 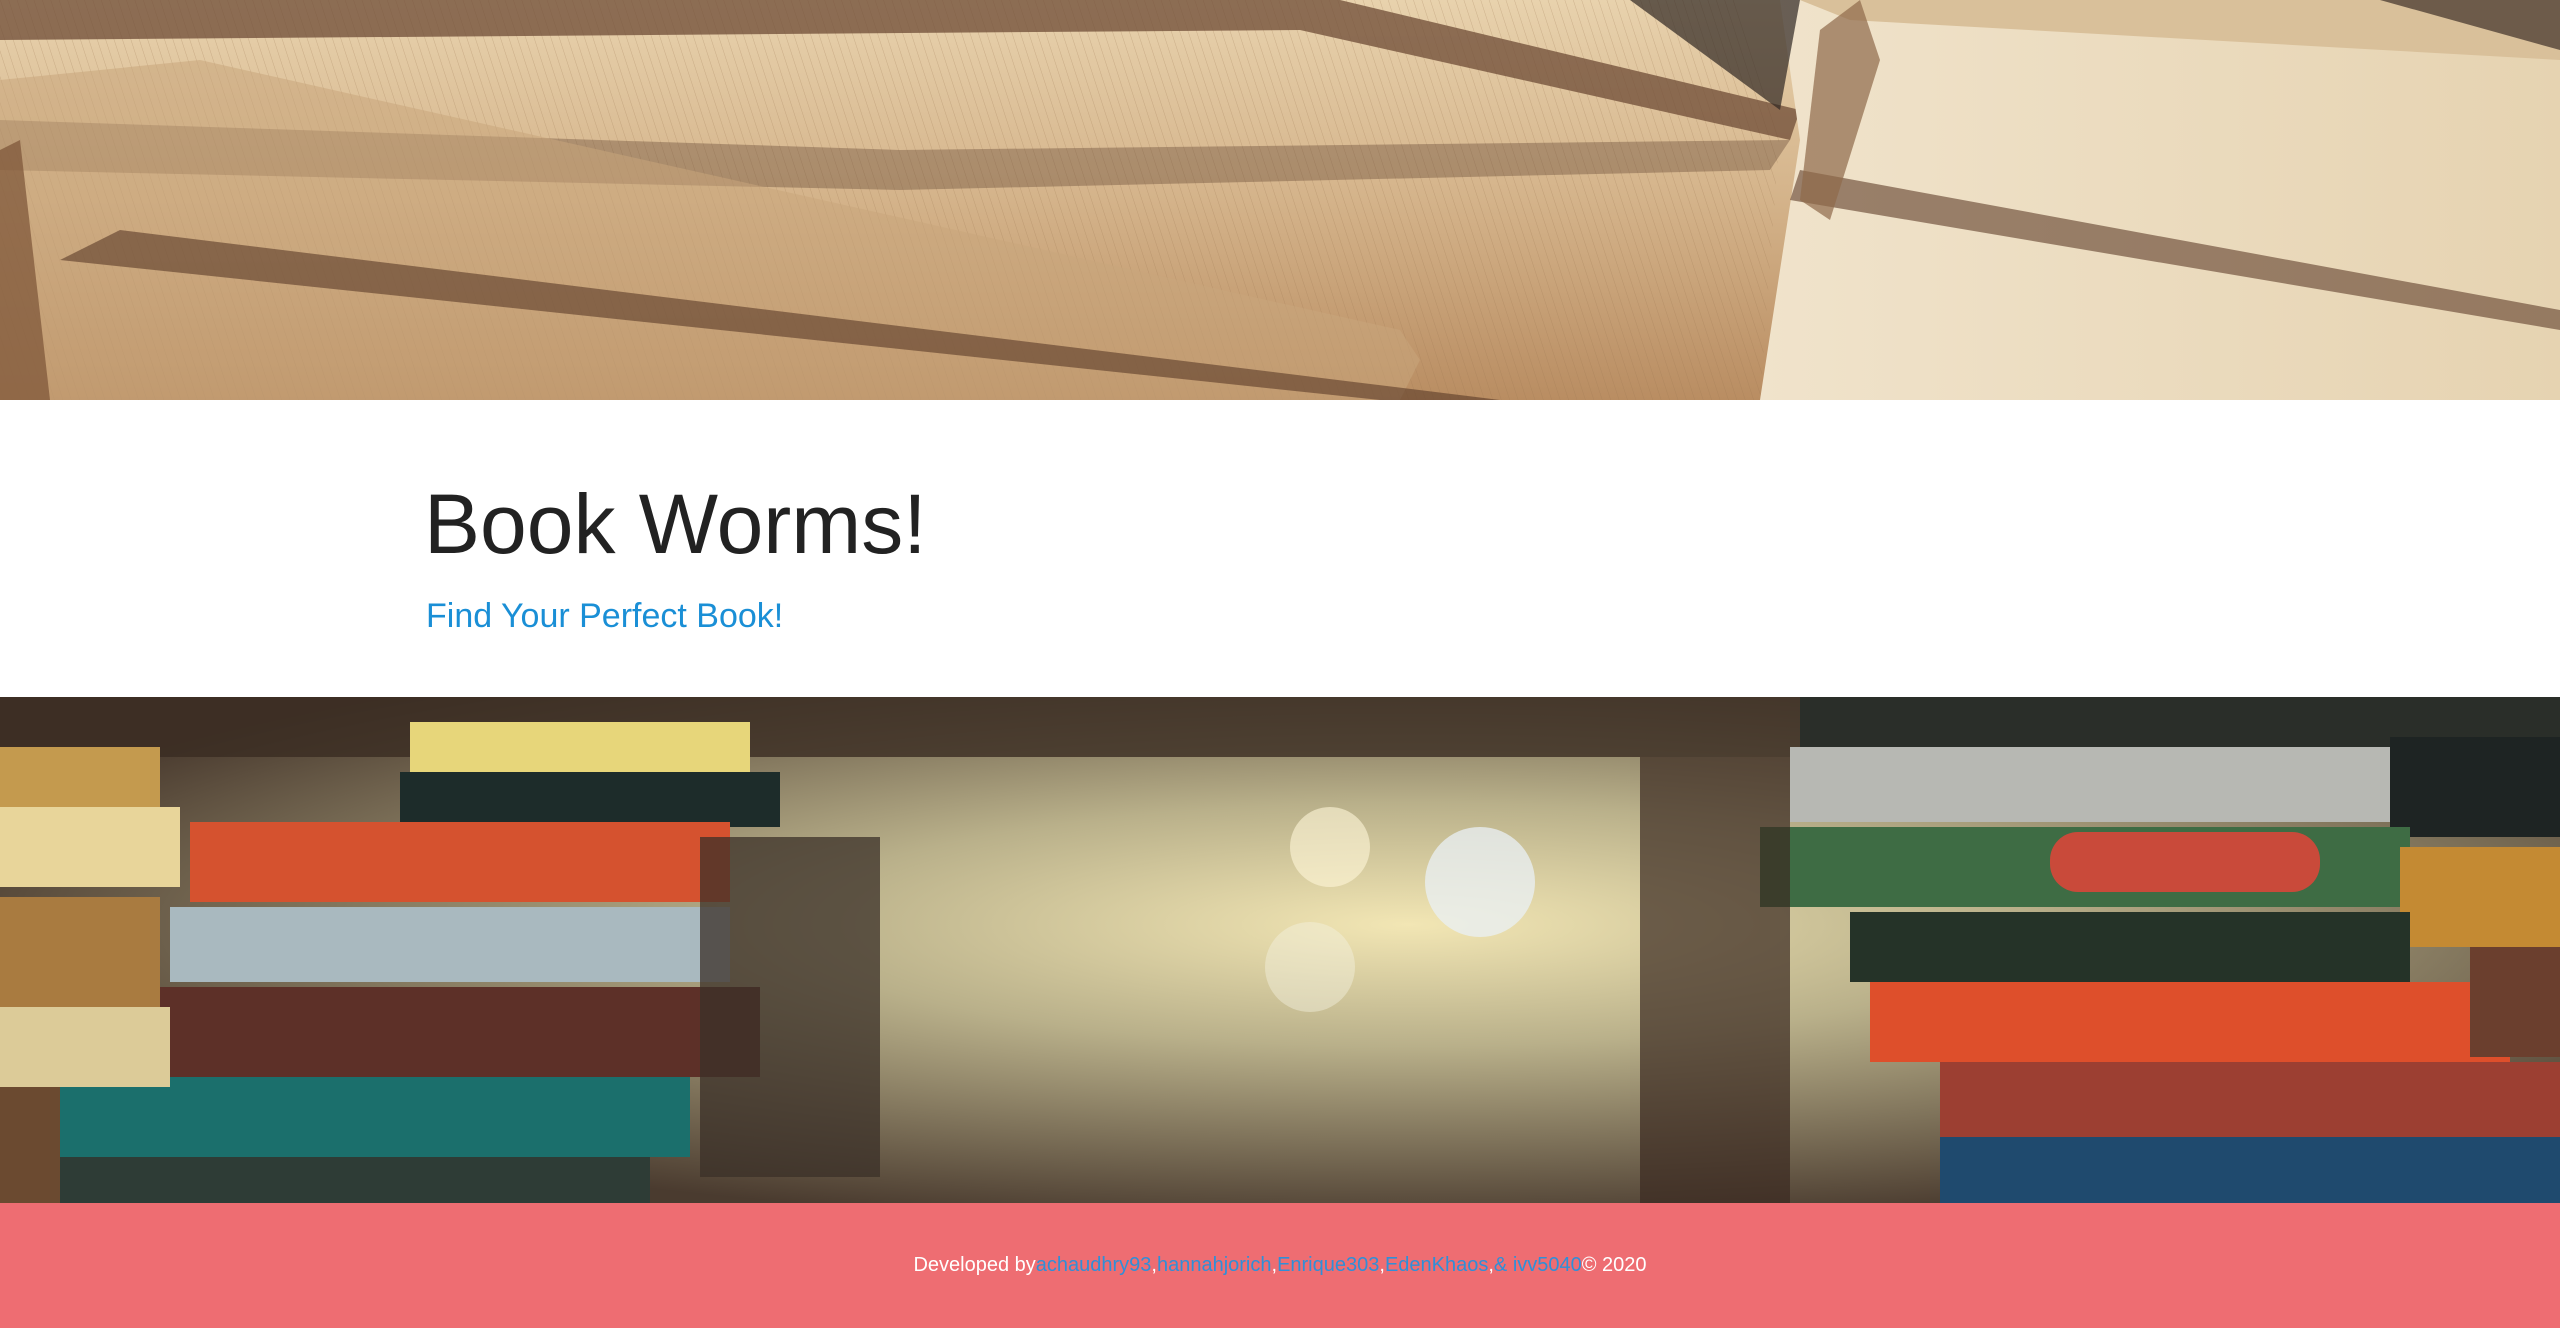 What do you see at coordinates (1538, 1265) in the screenshot?
I see `contributor-link-ivv5040: & ivv5040` at bounding box center [1538, 1265].